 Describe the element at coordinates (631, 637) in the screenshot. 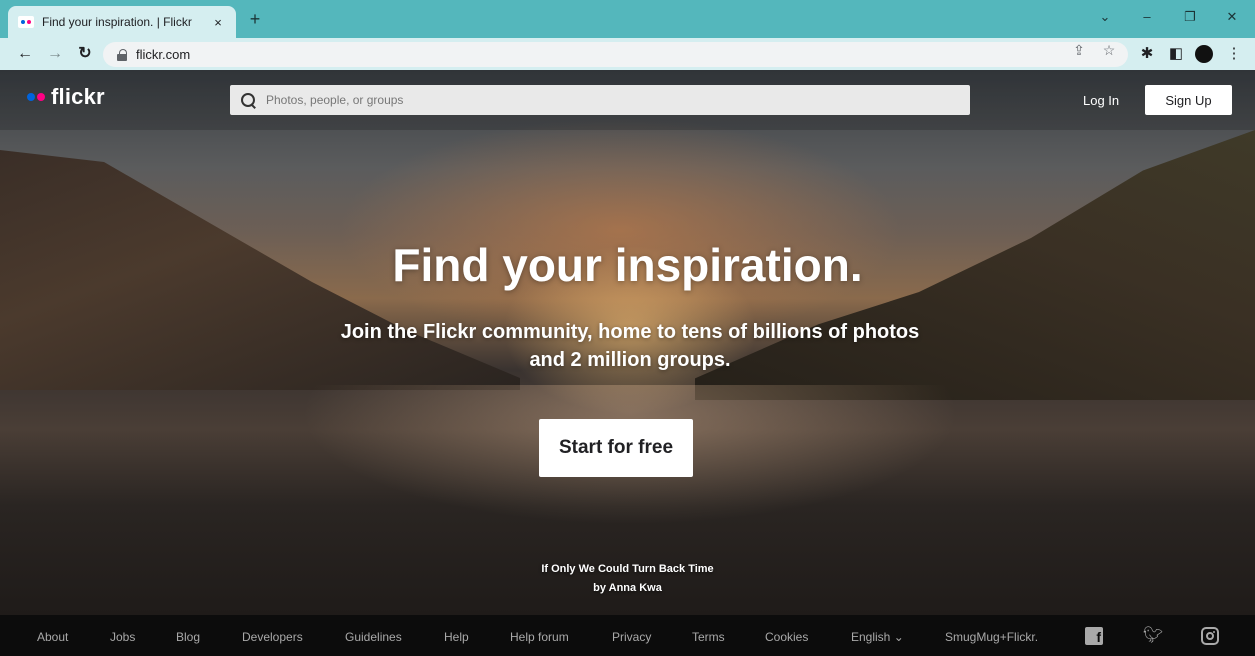

I see `footer-link-privacy: Privacy` at that location.